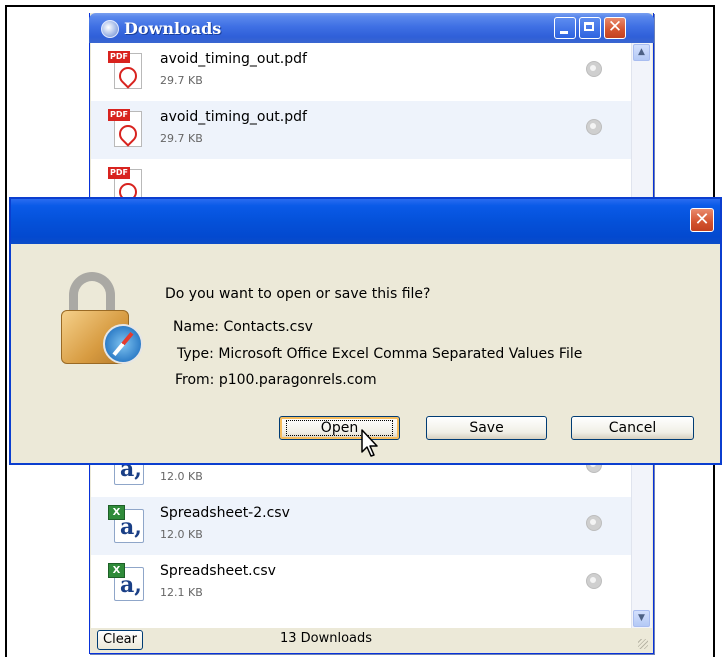 This screenshot has width=724, height=657. Describe the element at coordinates (243, 327) in the screenshot. I see `file-name-line: Name: Contacts.csv` at that location.